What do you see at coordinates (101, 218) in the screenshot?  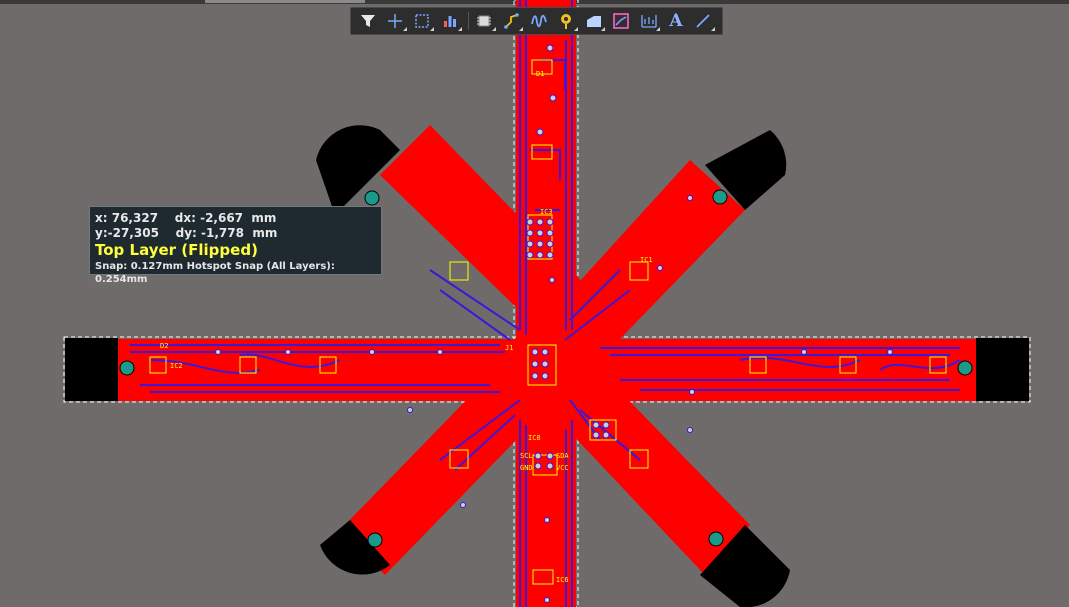 I see `hud-x-label: x:` at bounding box center [101, 218].